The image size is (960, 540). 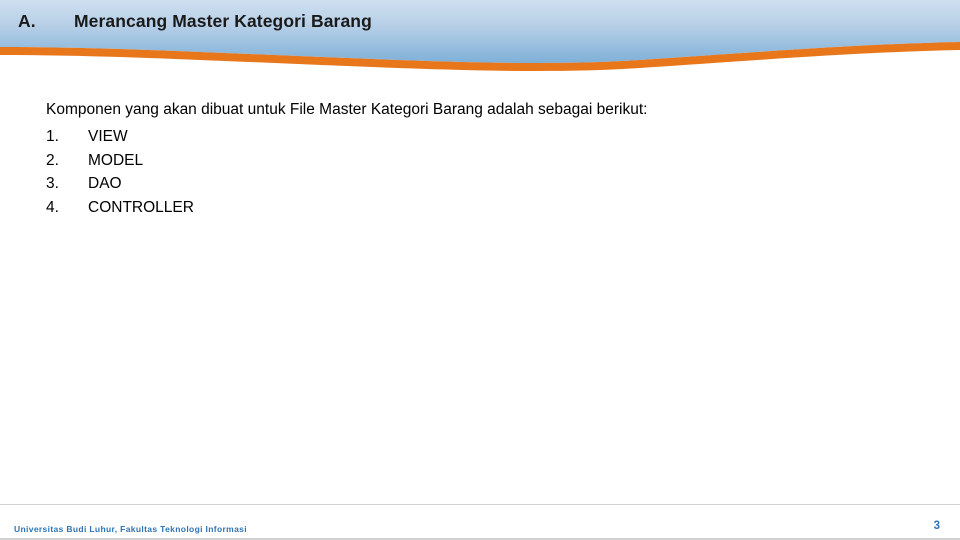 I want to click on list-item: 3. DAO, so click(x=120, y=184).